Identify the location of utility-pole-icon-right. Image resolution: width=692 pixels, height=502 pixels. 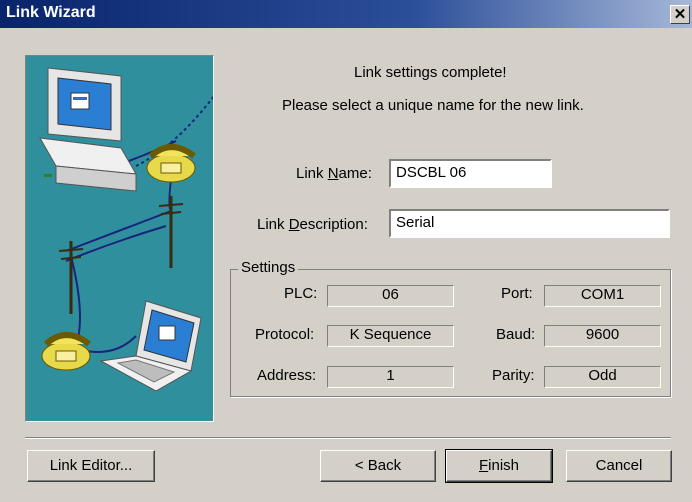
(171, 232).